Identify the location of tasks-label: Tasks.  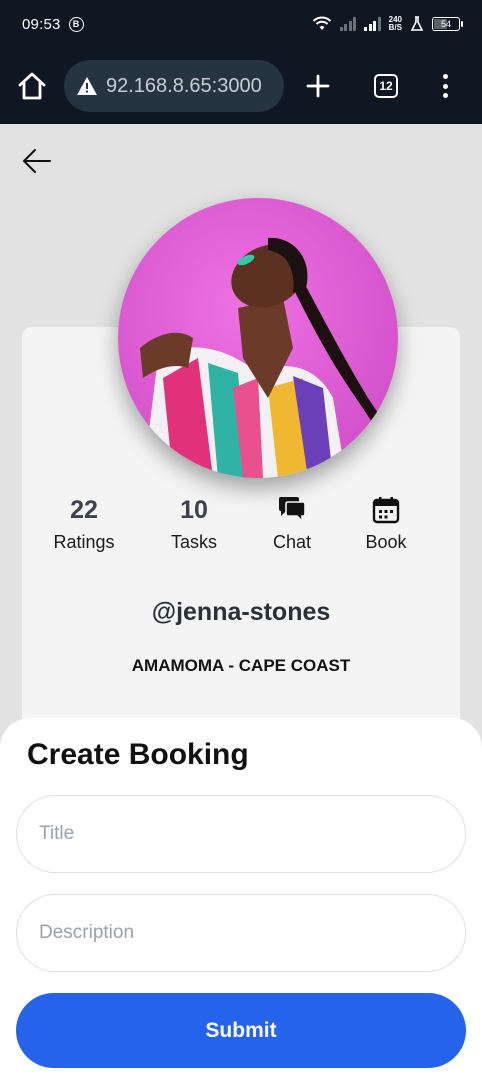
(193, 542).